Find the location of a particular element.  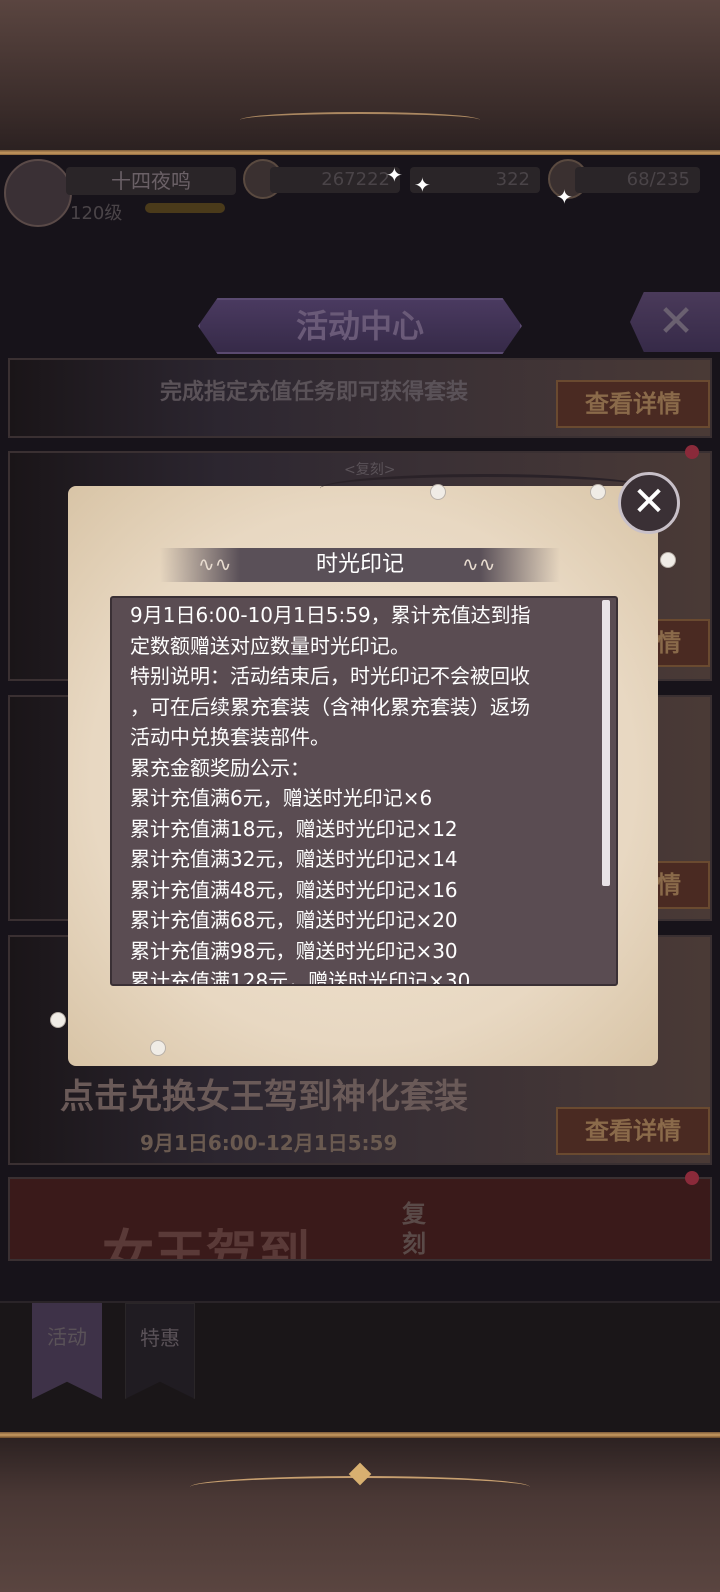

page-title: 活动中心 is located at coordinates (360, 326).